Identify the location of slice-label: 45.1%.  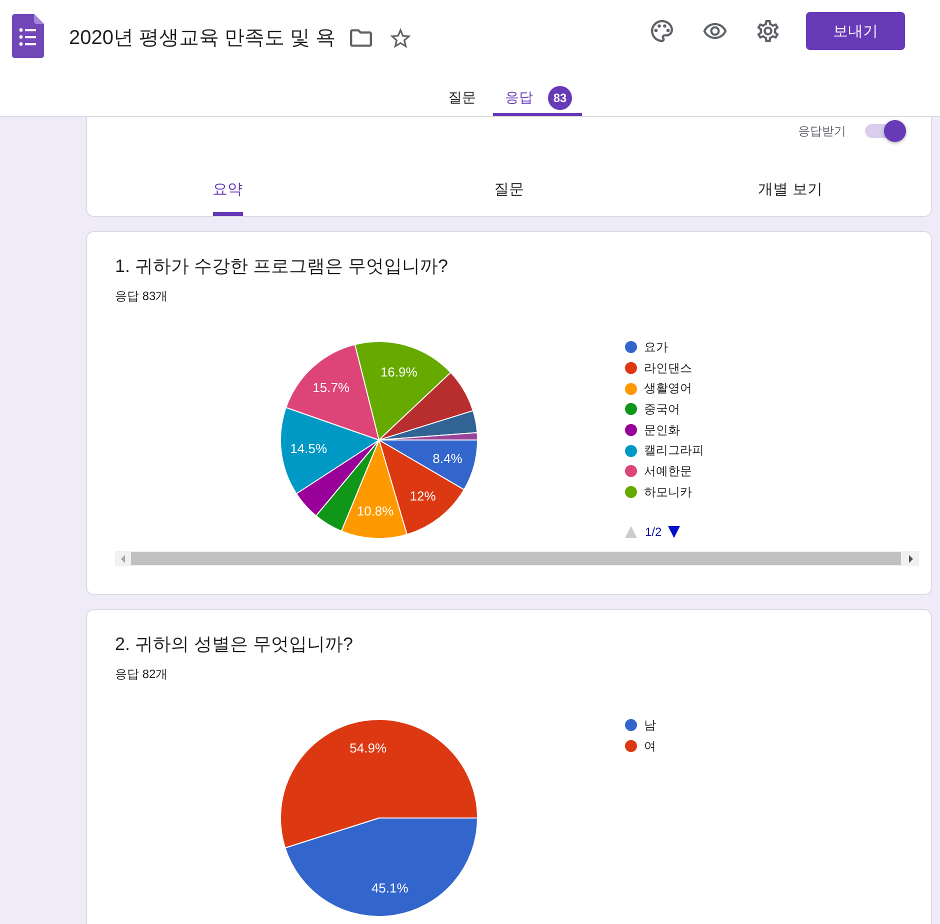
(389, 888).